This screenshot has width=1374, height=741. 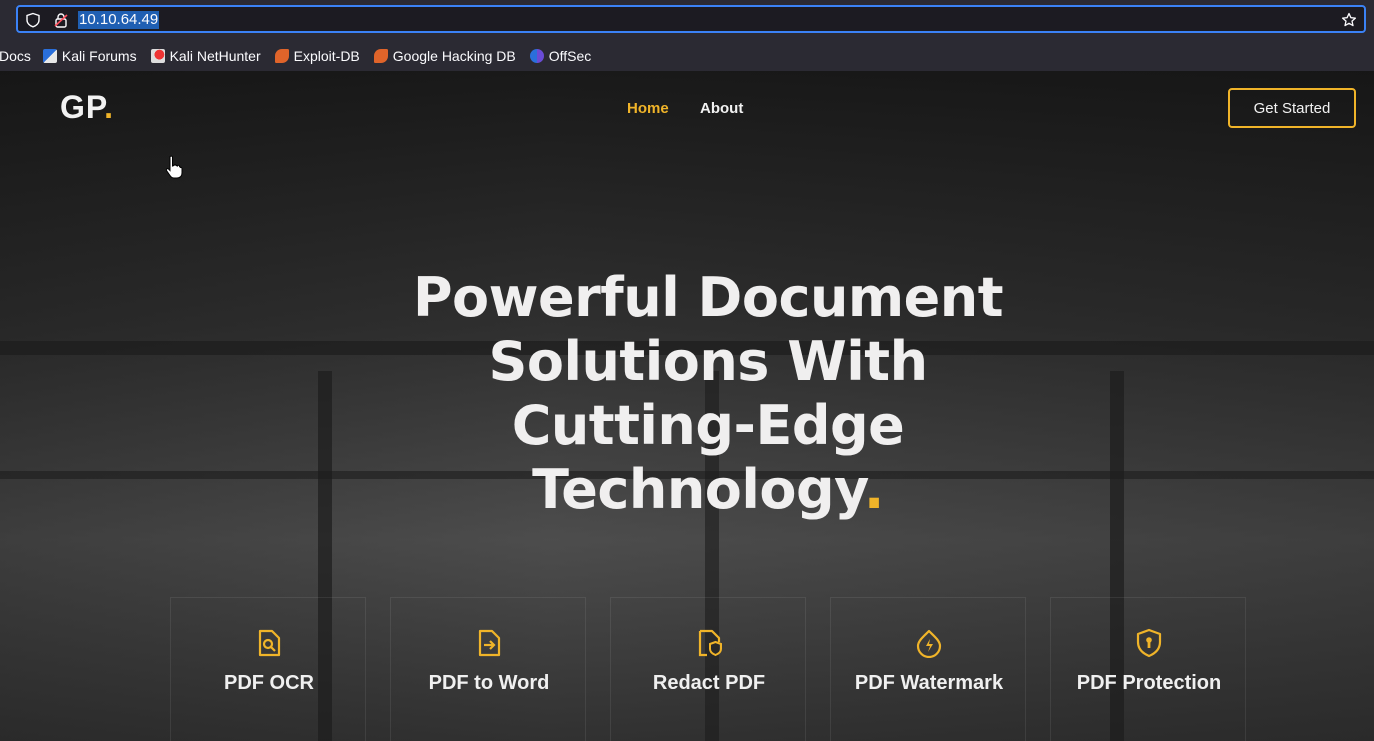 I want to click on kali-forums-icon, so click(x=49, y=56).